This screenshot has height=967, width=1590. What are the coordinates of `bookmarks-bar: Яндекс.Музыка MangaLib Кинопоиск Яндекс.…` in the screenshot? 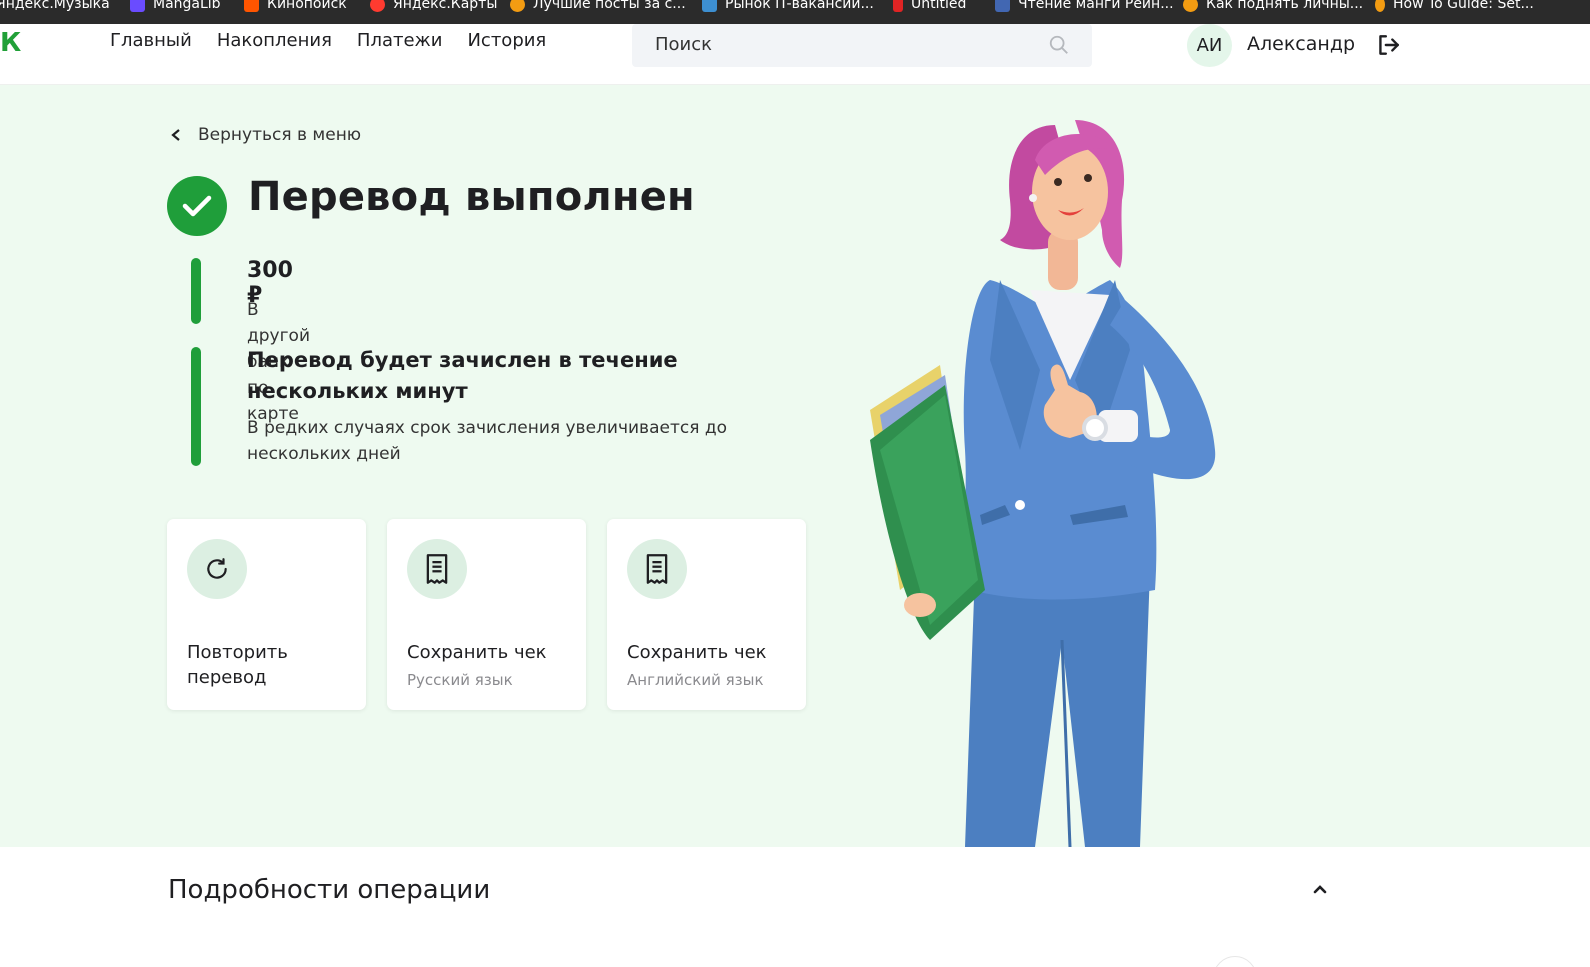 It's located at (795, 12).